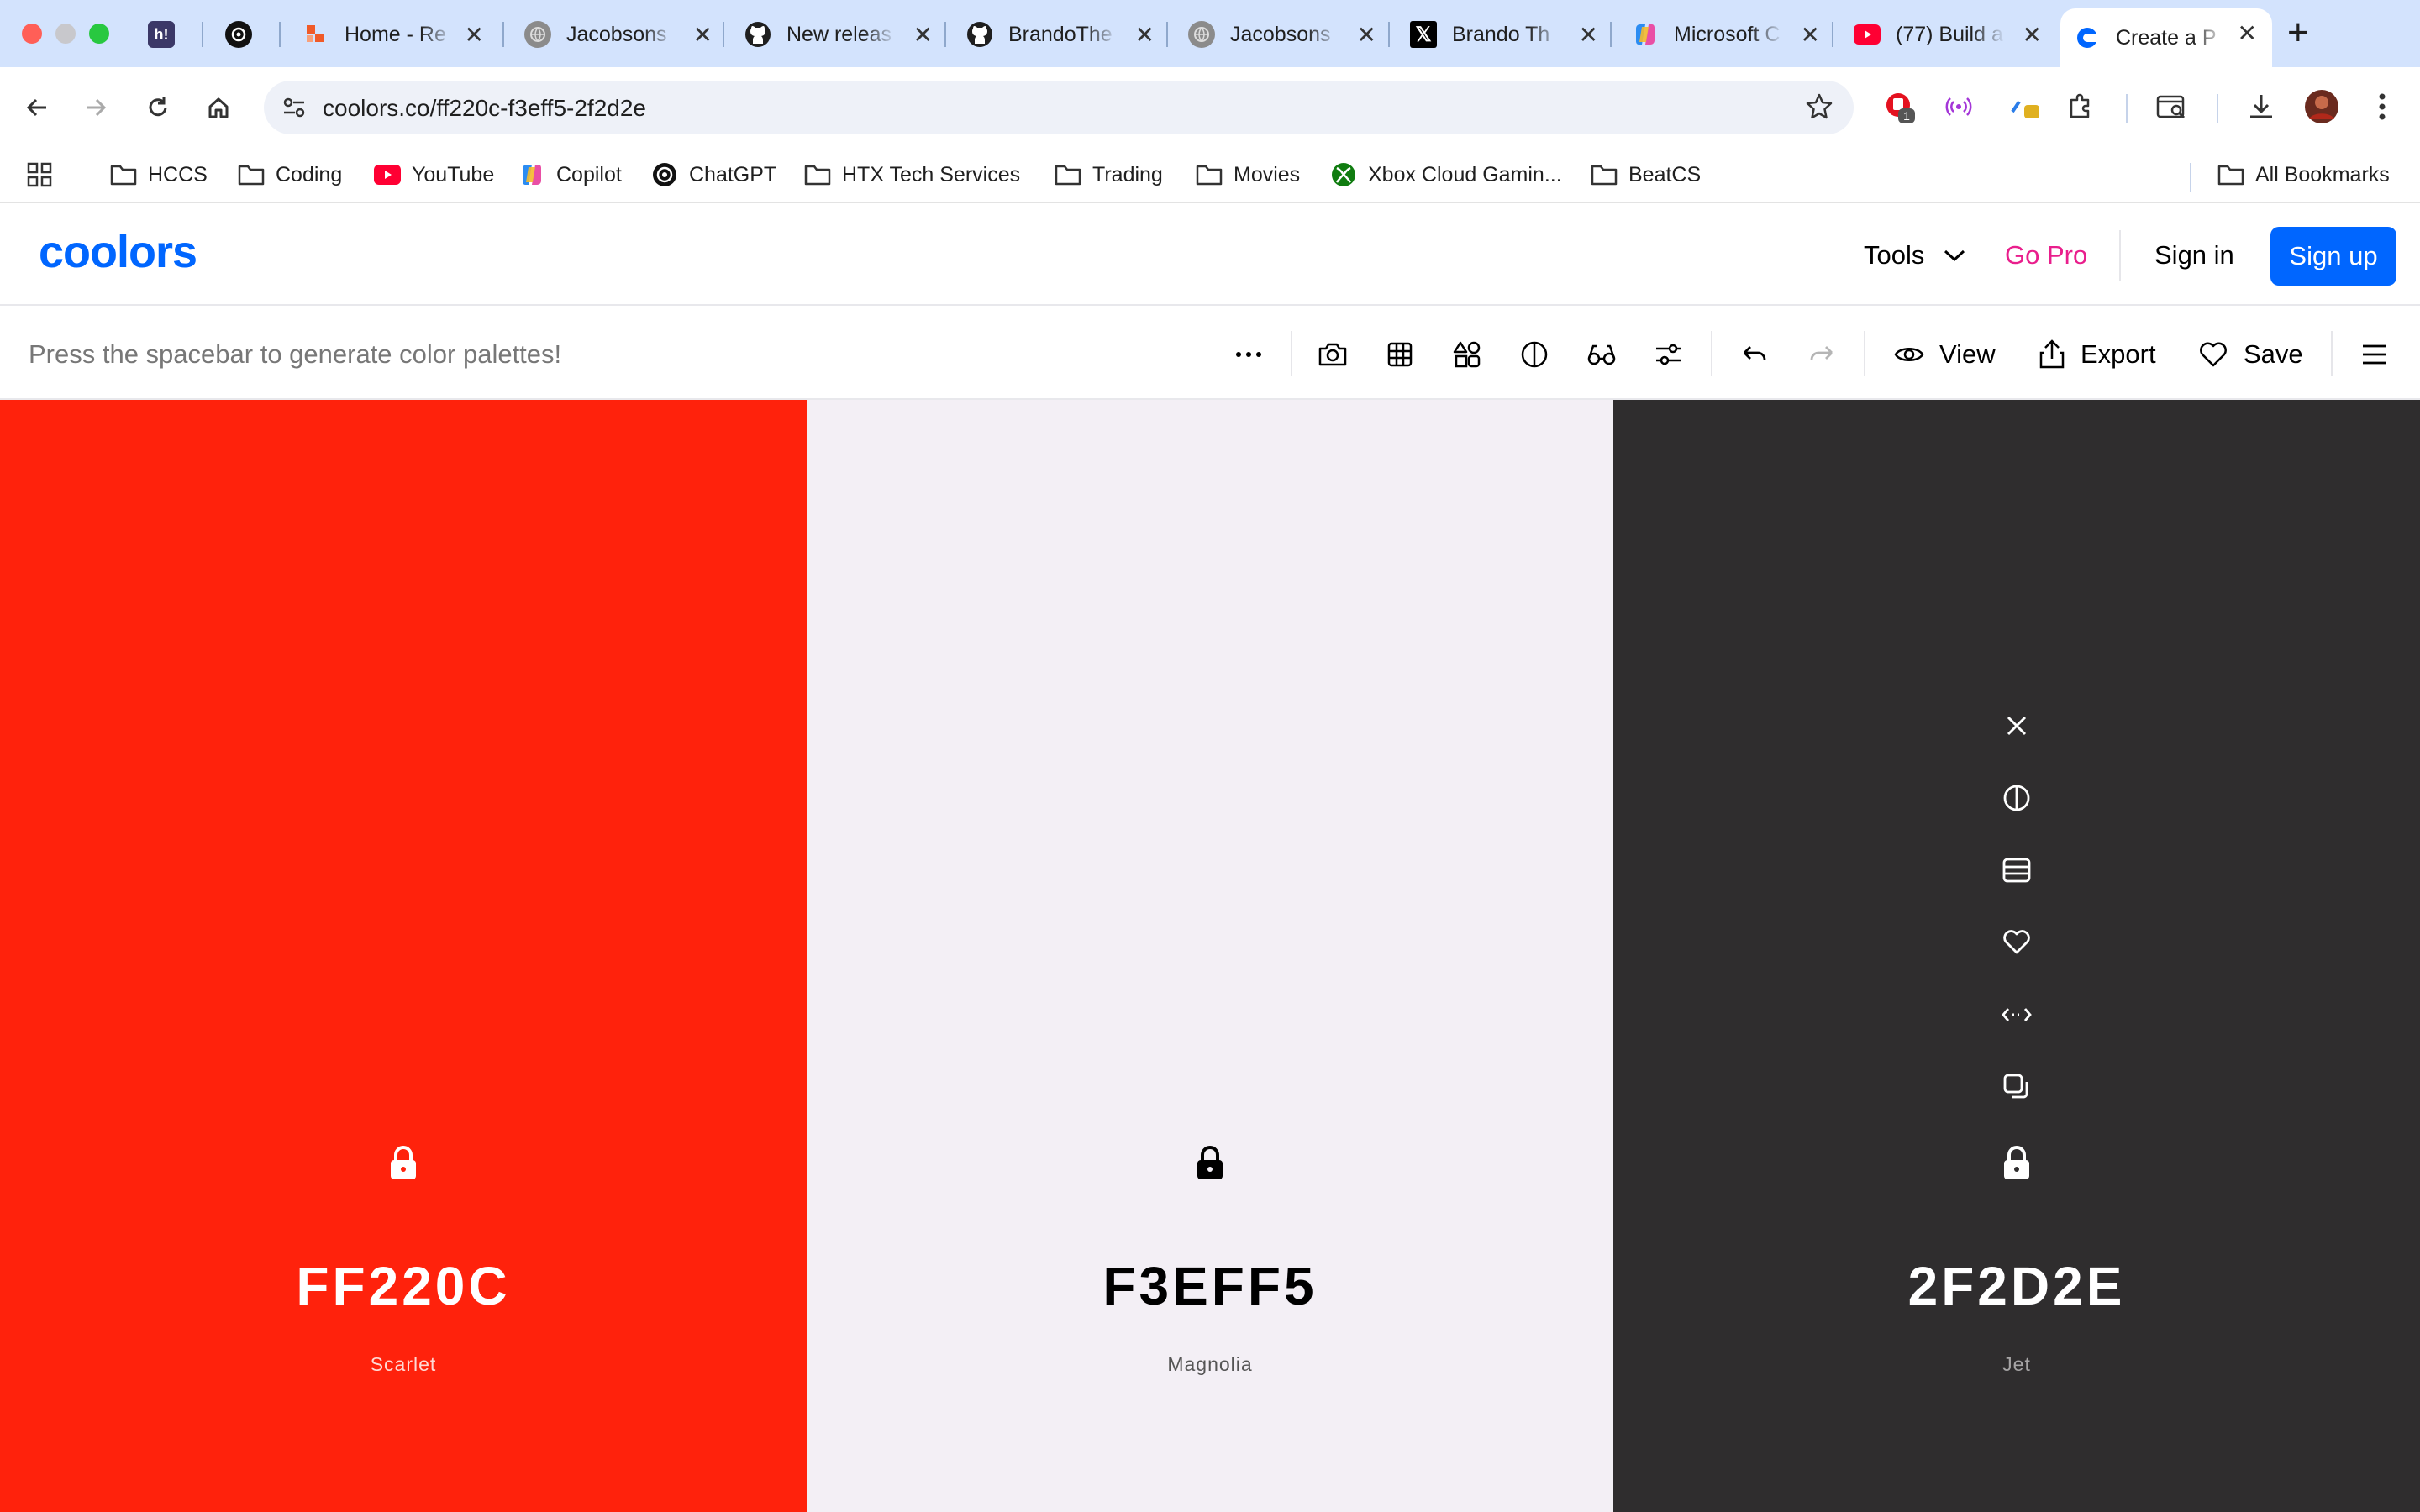  Describe the element at coordinates (1534, 354) in the screenshot. I see `contrast-button` at that location.